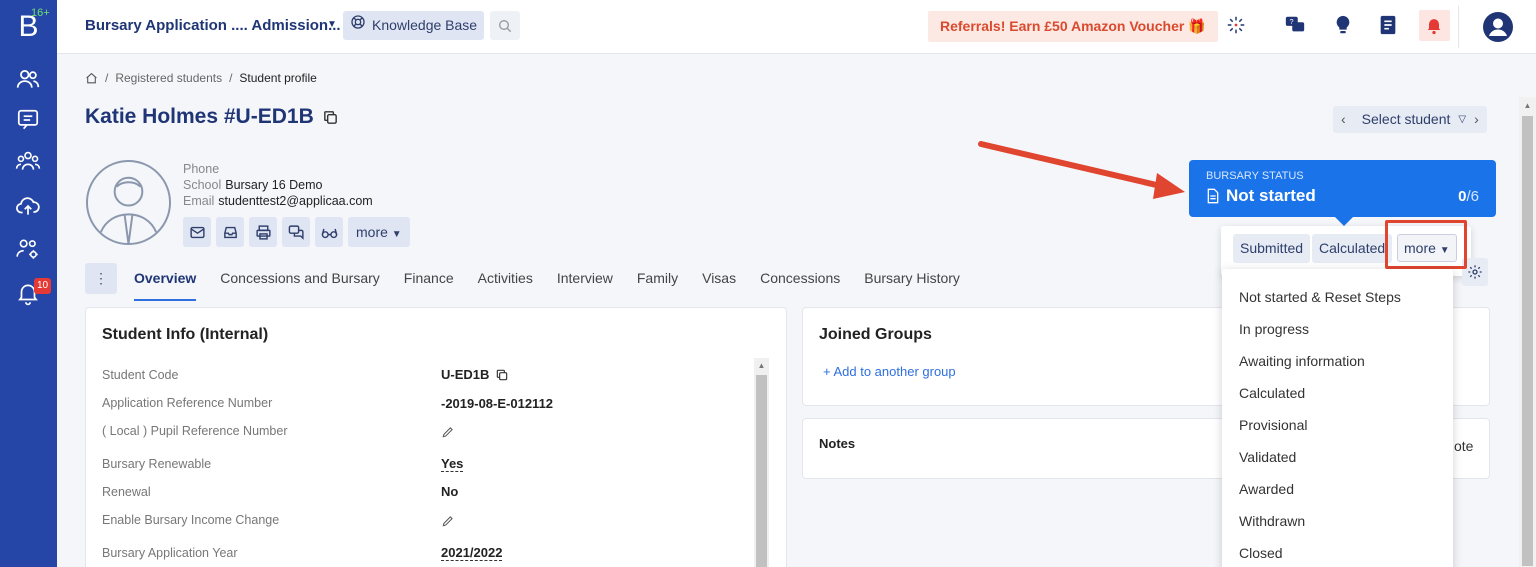 Image resolution: width=1536 pixels, height=567 pixels. Describe the element at coordinates (452, 464) in the screenshot. I see `bursary-renewable-value: Yes` at that location.